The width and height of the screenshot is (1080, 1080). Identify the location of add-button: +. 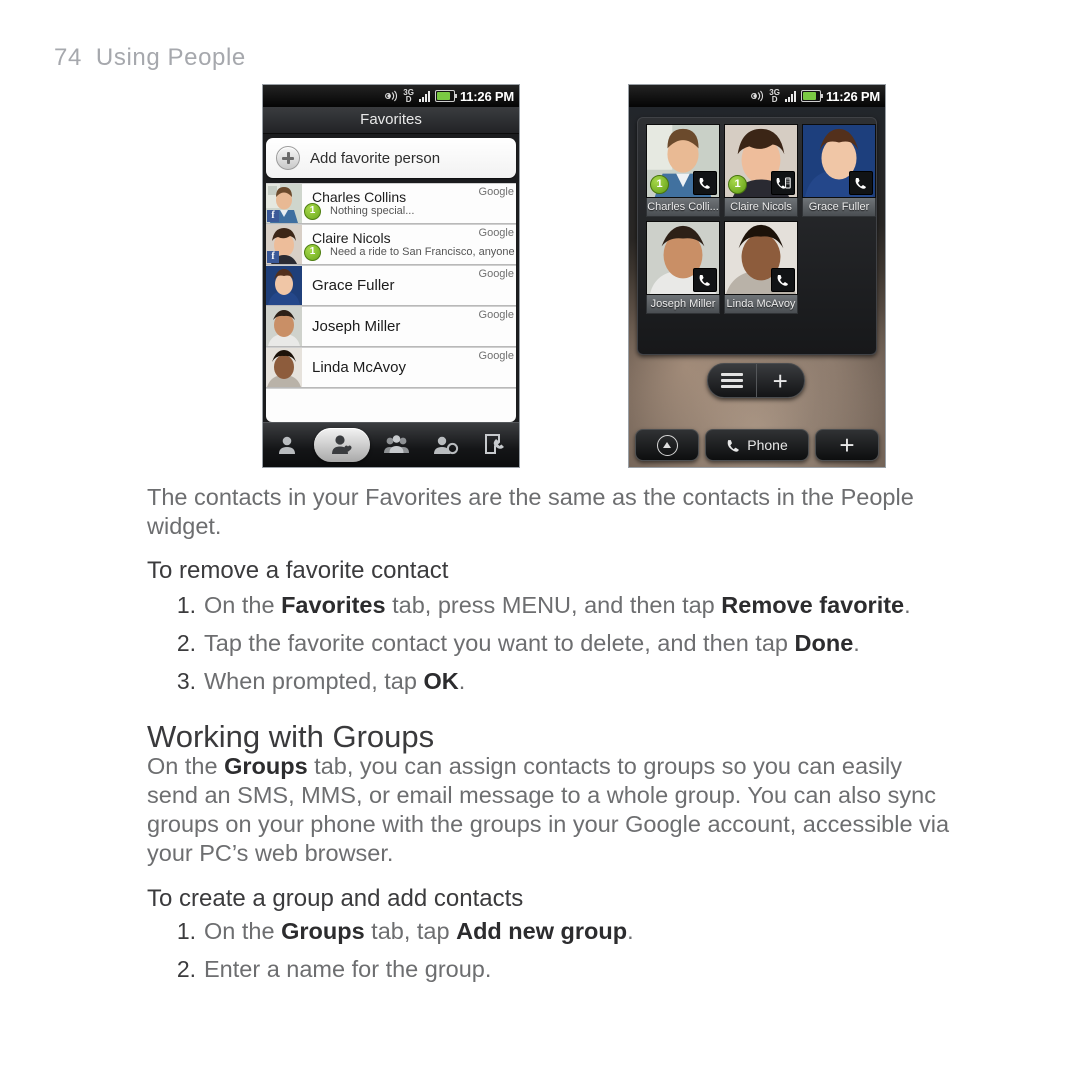
(781, 380).